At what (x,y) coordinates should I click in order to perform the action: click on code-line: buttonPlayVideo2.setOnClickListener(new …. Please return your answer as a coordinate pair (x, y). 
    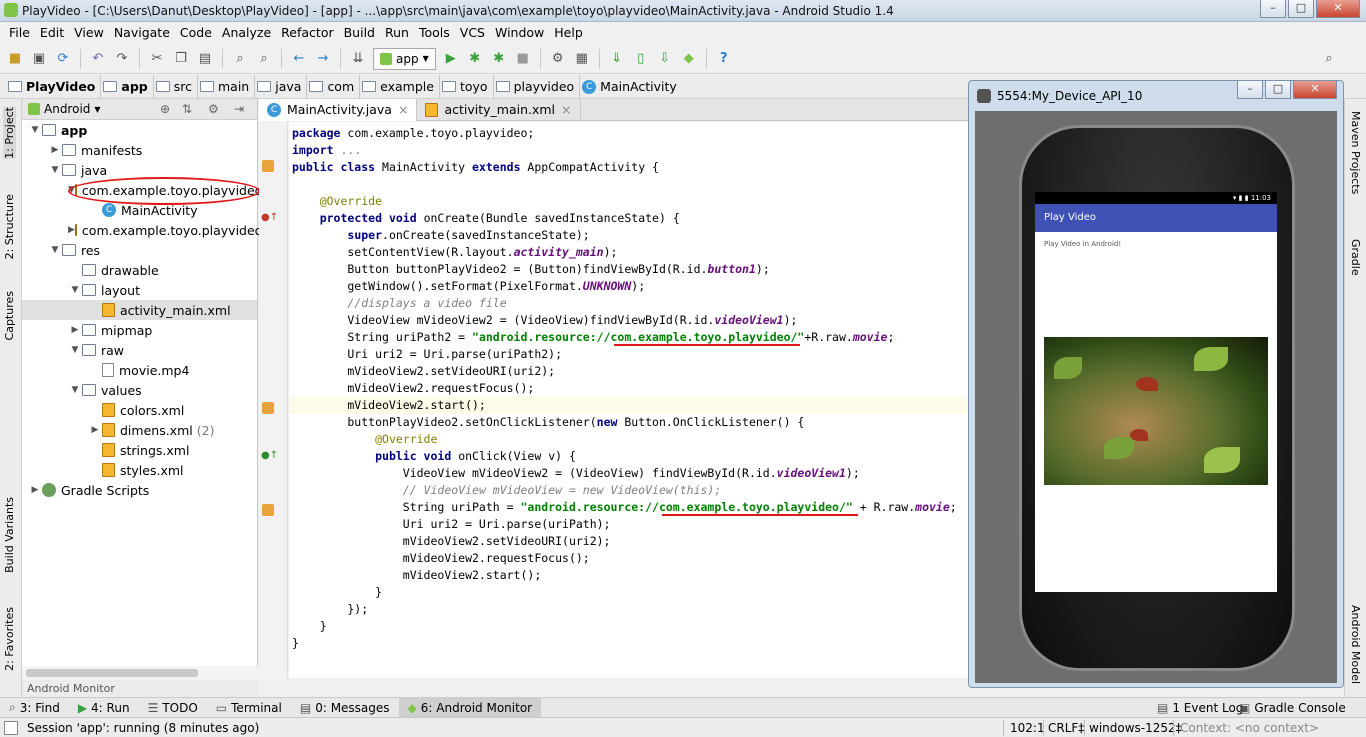
    Looking at the image, I should click on (548, 422).